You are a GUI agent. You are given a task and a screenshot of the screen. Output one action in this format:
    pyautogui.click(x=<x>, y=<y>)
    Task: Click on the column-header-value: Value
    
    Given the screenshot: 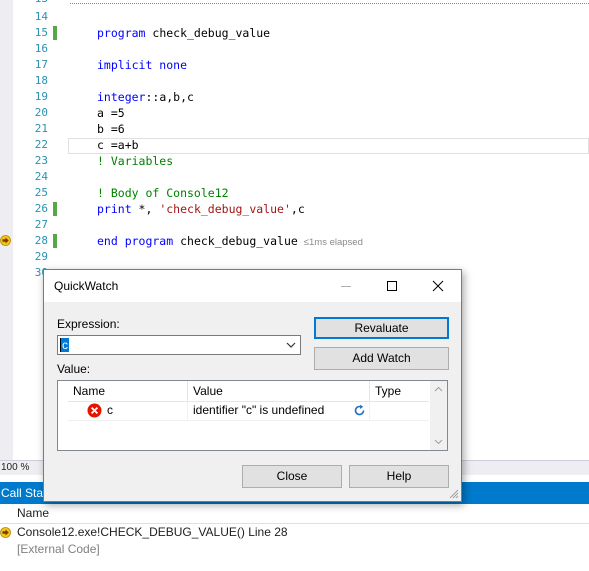 What is the action you would take?
    pyautogui.click(x=279, y=391)
    